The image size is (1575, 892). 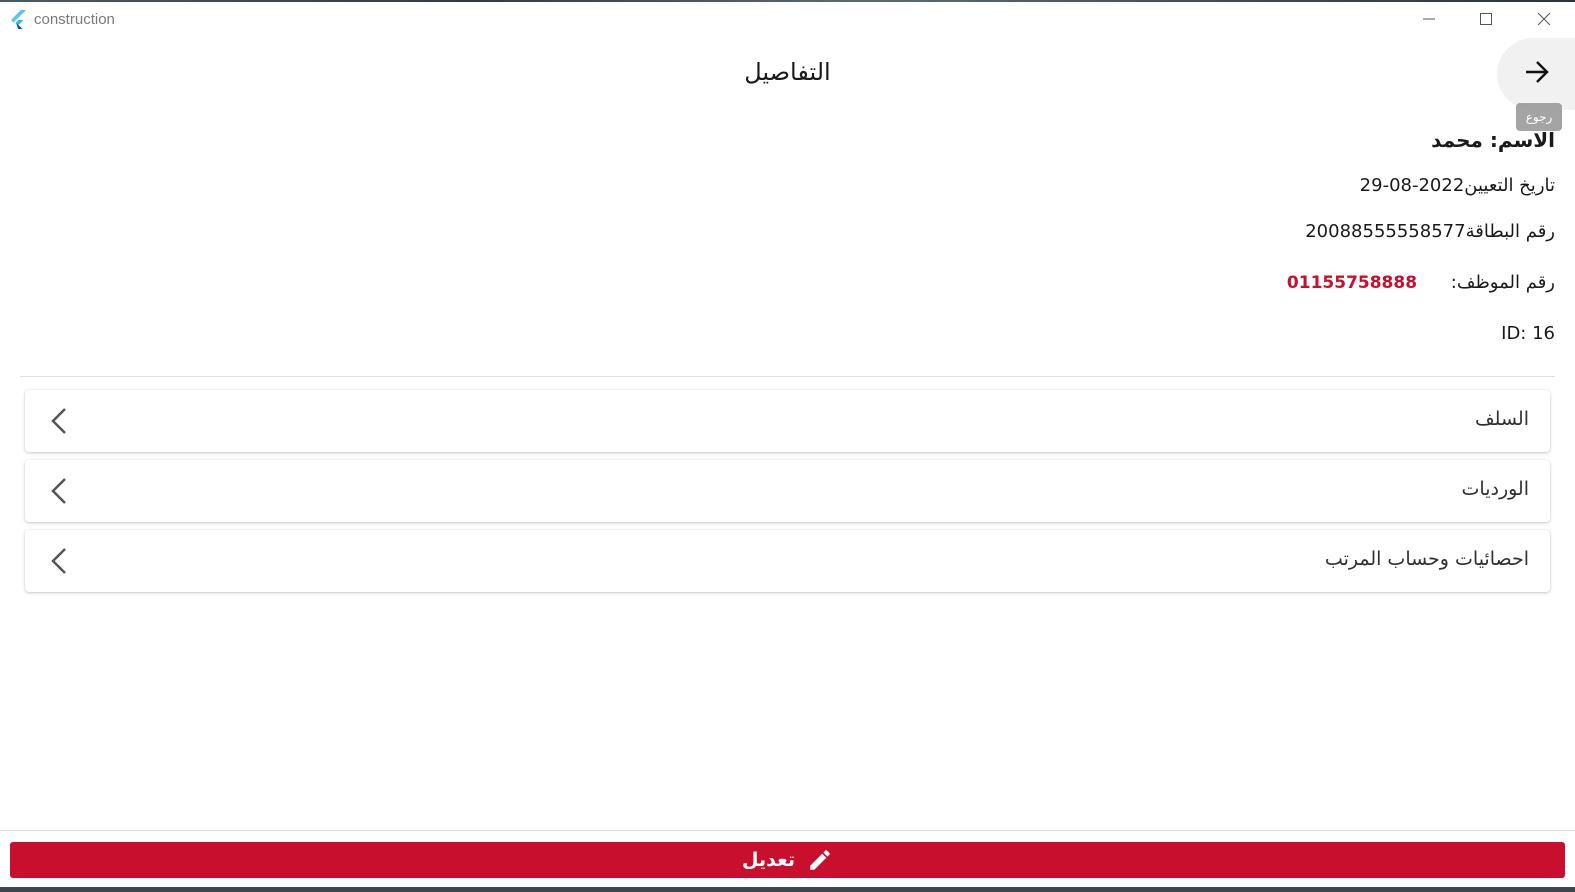 I want to click on close-button, so click(x=1544, y=19).